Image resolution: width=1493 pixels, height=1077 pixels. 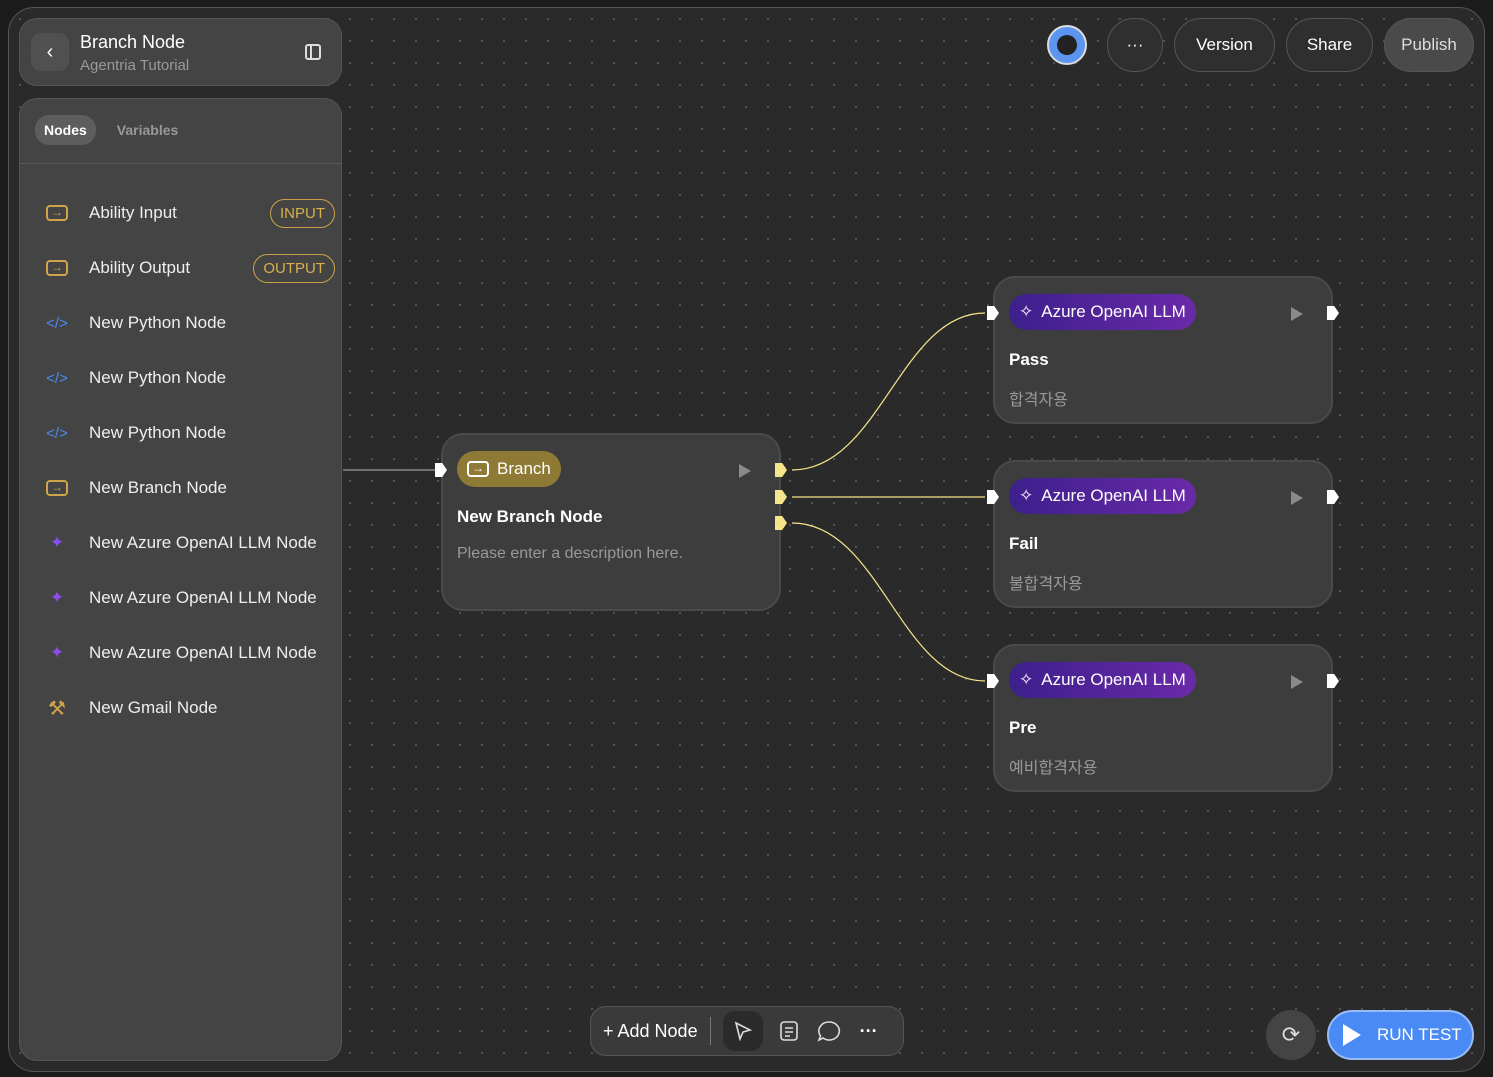 What do you see at coordinates (57, 708) in the screenshot?
I see `tools-icon: ⚒` at bounding box center [57, 708].